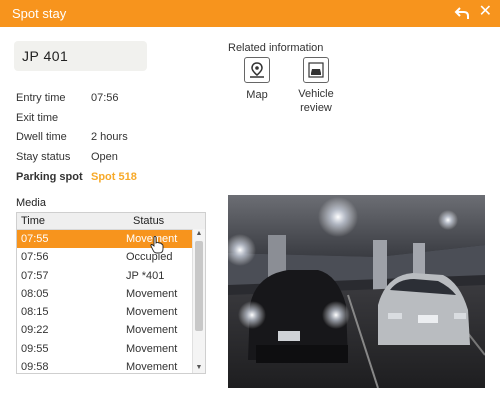 The image size is (500, 416). Describe the element at coordinates (114, 177) in the screenshot. I see `parking-spot-link: Spot 518` at that location.